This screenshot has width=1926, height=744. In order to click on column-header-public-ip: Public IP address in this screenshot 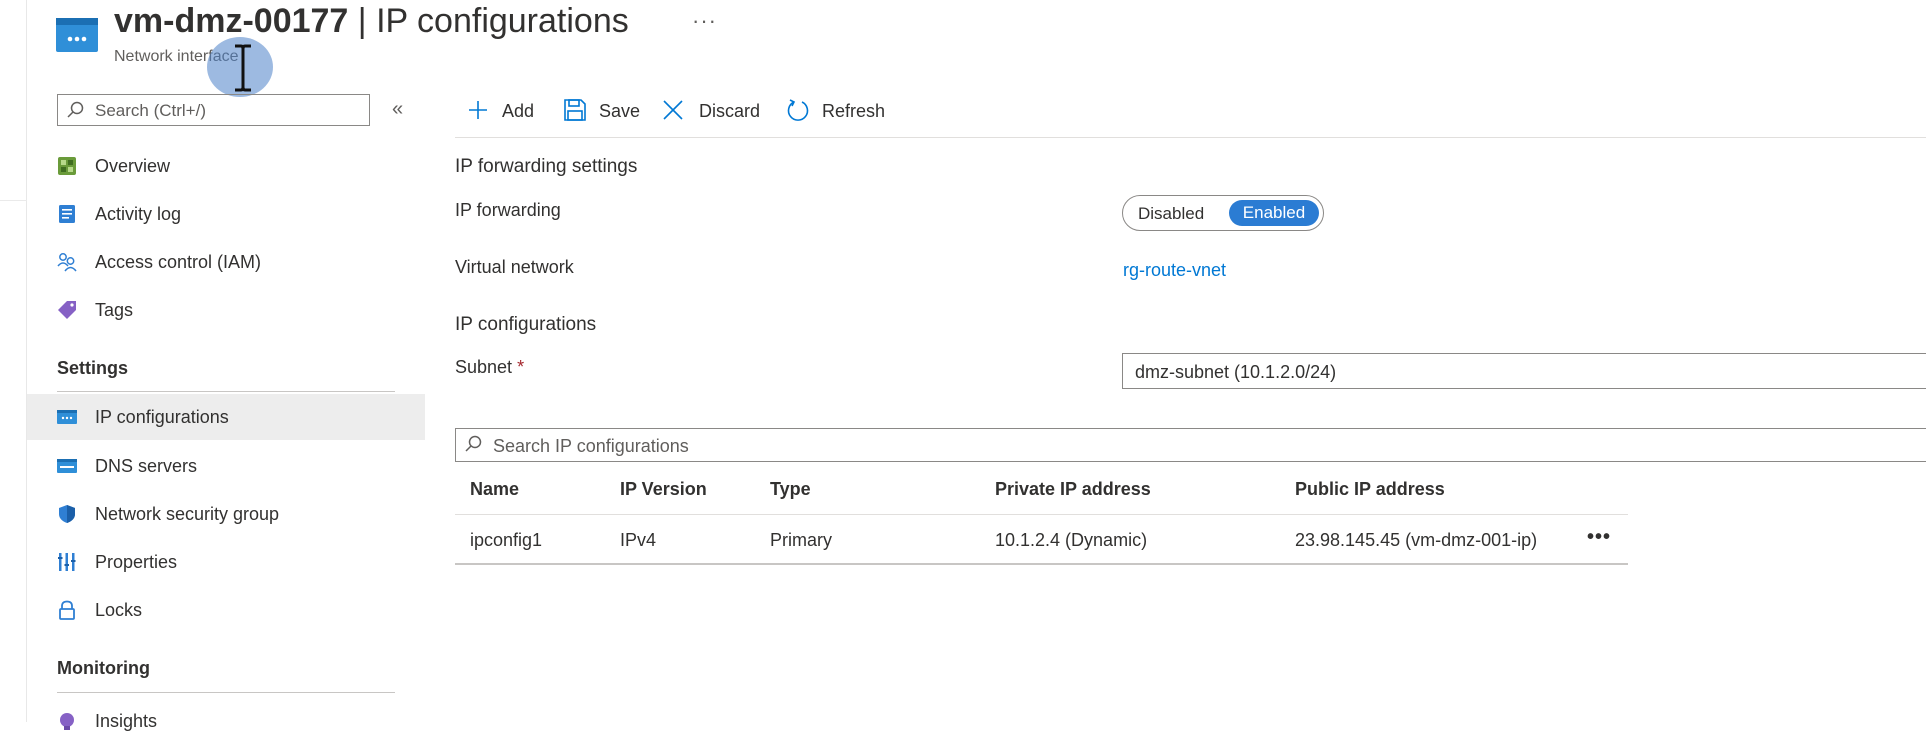, I will do `click(1370, 489)`.